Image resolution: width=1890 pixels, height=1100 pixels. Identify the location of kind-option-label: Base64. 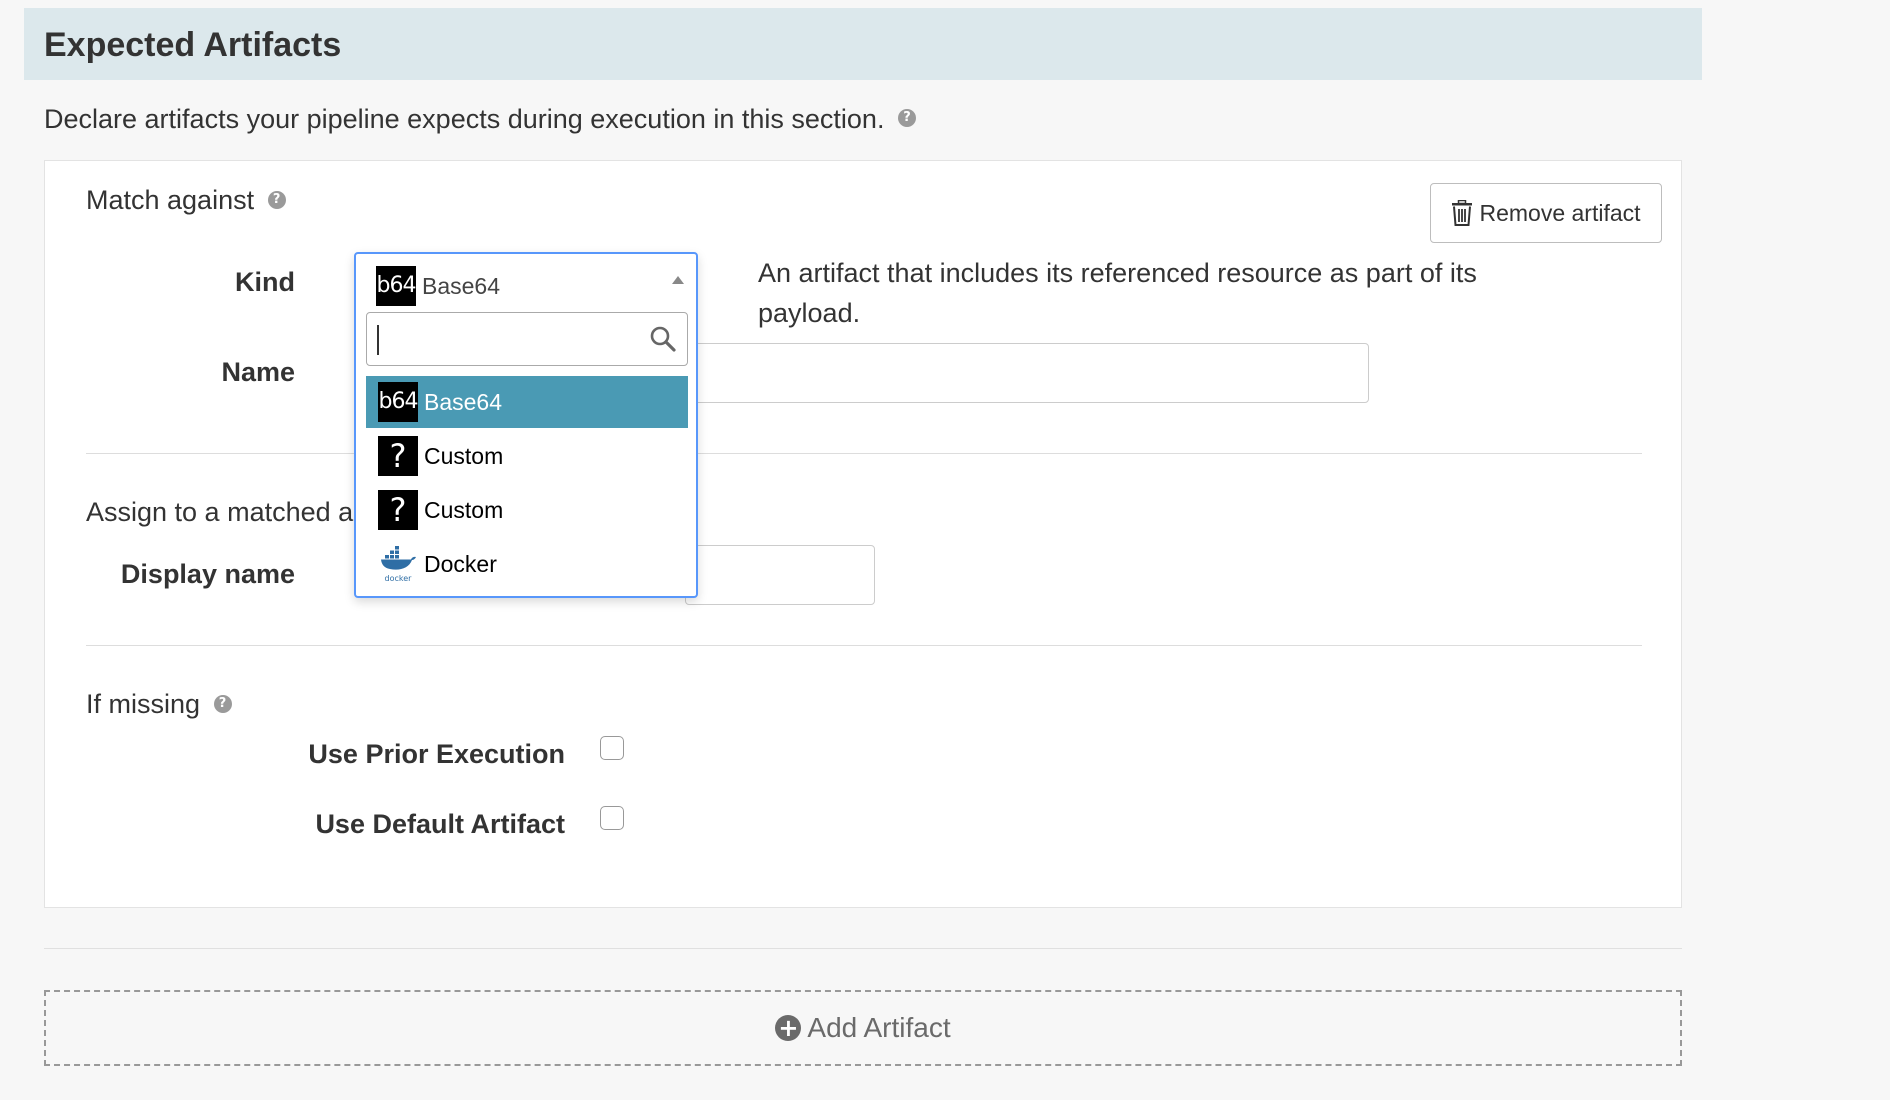
(463, 401).